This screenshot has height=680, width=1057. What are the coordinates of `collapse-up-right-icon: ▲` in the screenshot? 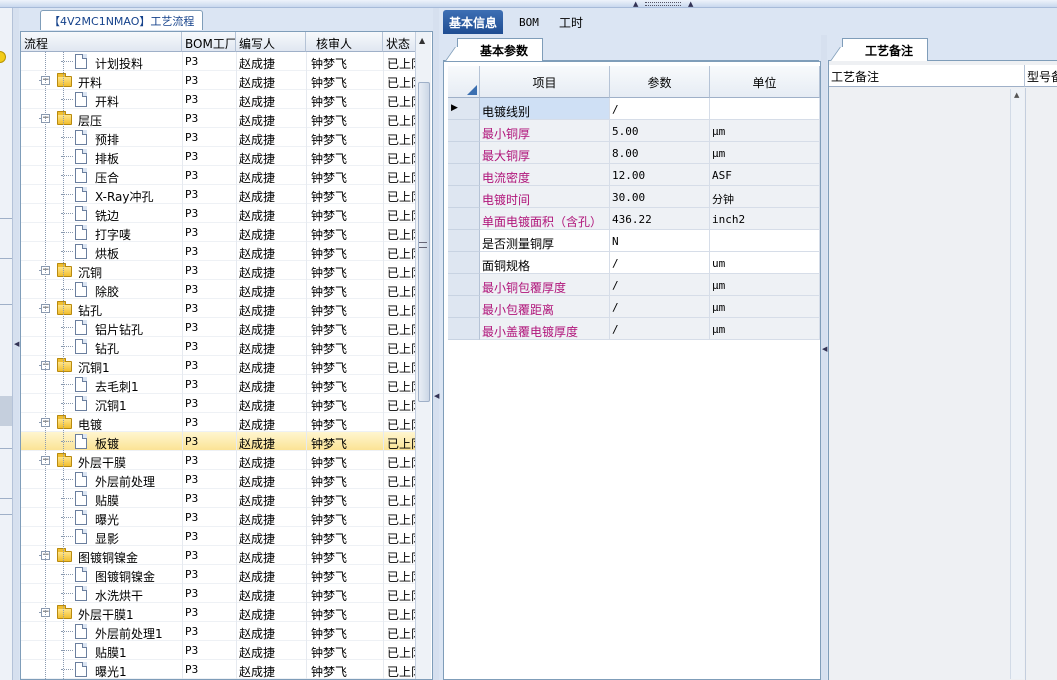 It's located at (690, 4).